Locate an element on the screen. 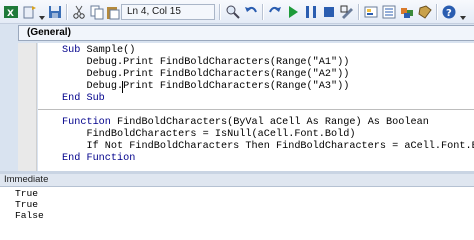 The height and width of the screenshot is (240, 474). standard-toolbar: X Ln 4, Col 15 ? is located at coordinates (237, 12).